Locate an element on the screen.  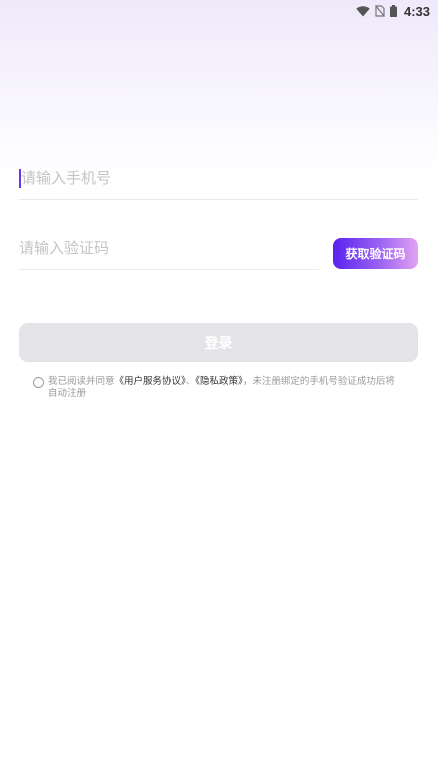
battery-icon is located at coordinates (393, 11).